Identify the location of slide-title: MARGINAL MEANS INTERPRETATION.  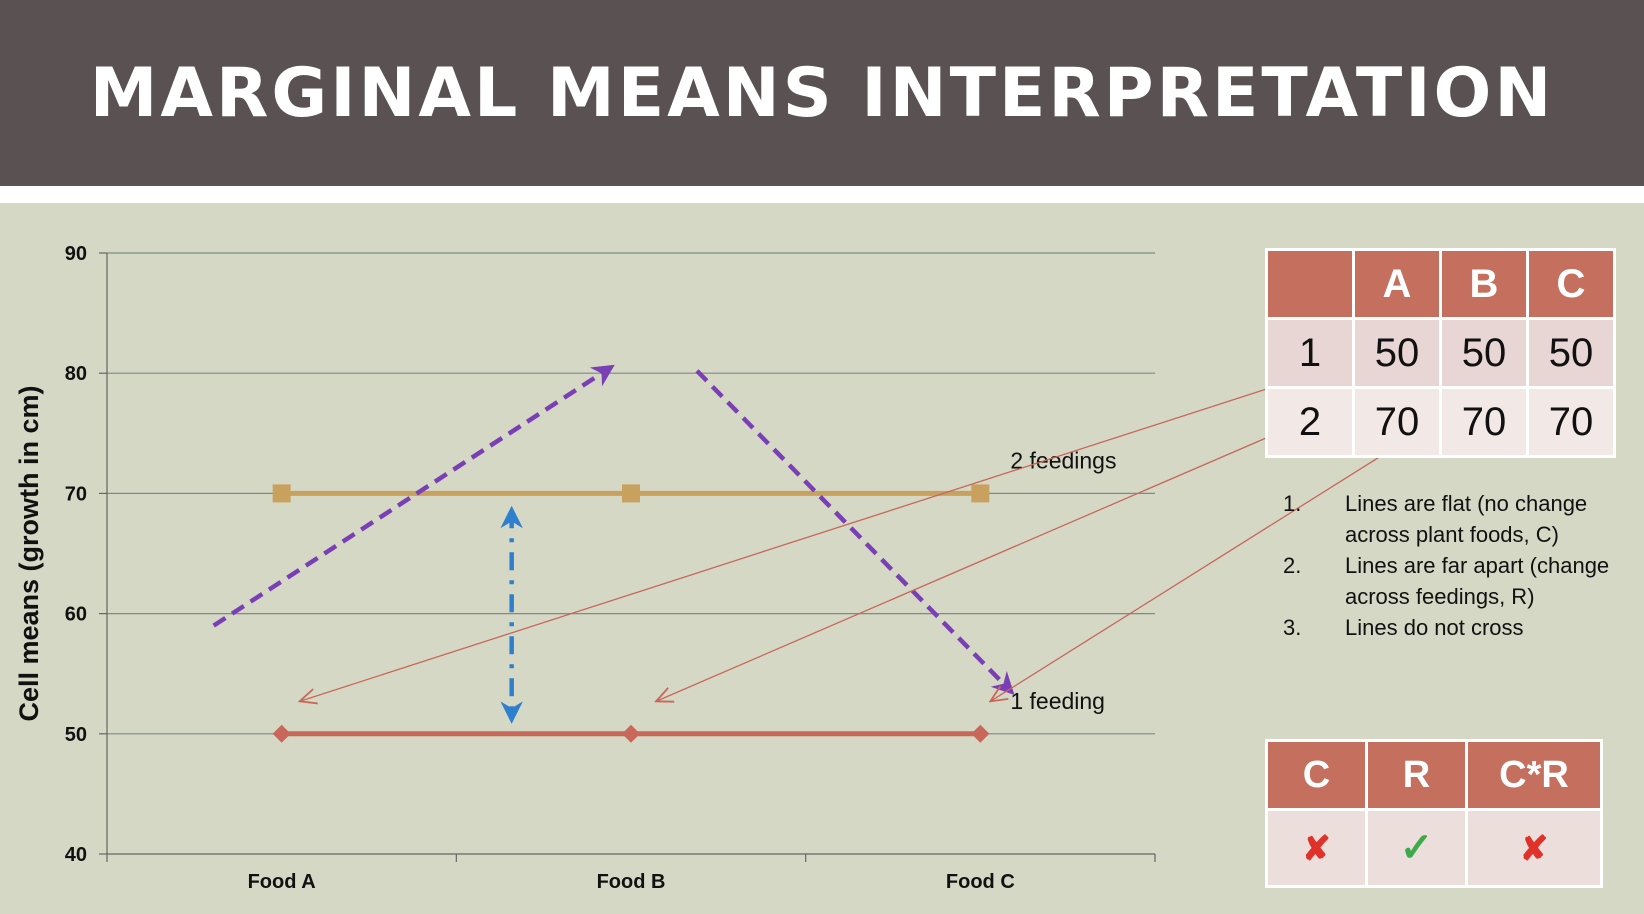
(822, 93).